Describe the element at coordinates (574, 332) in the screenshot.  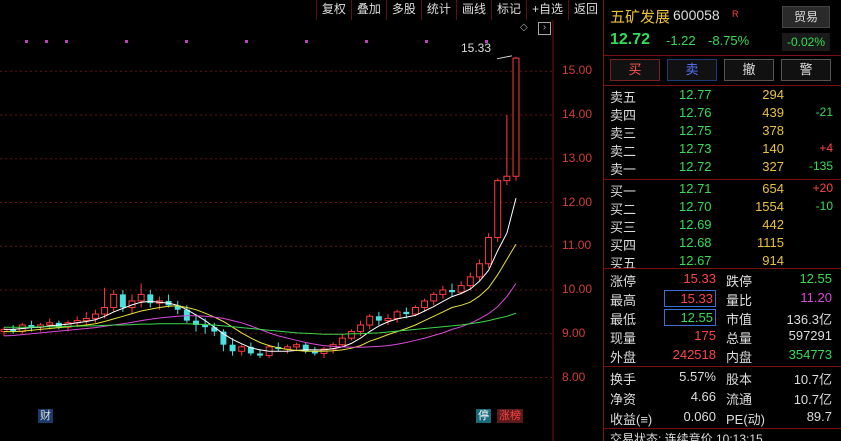
I see `price-tick-label: 9.00` at that location.